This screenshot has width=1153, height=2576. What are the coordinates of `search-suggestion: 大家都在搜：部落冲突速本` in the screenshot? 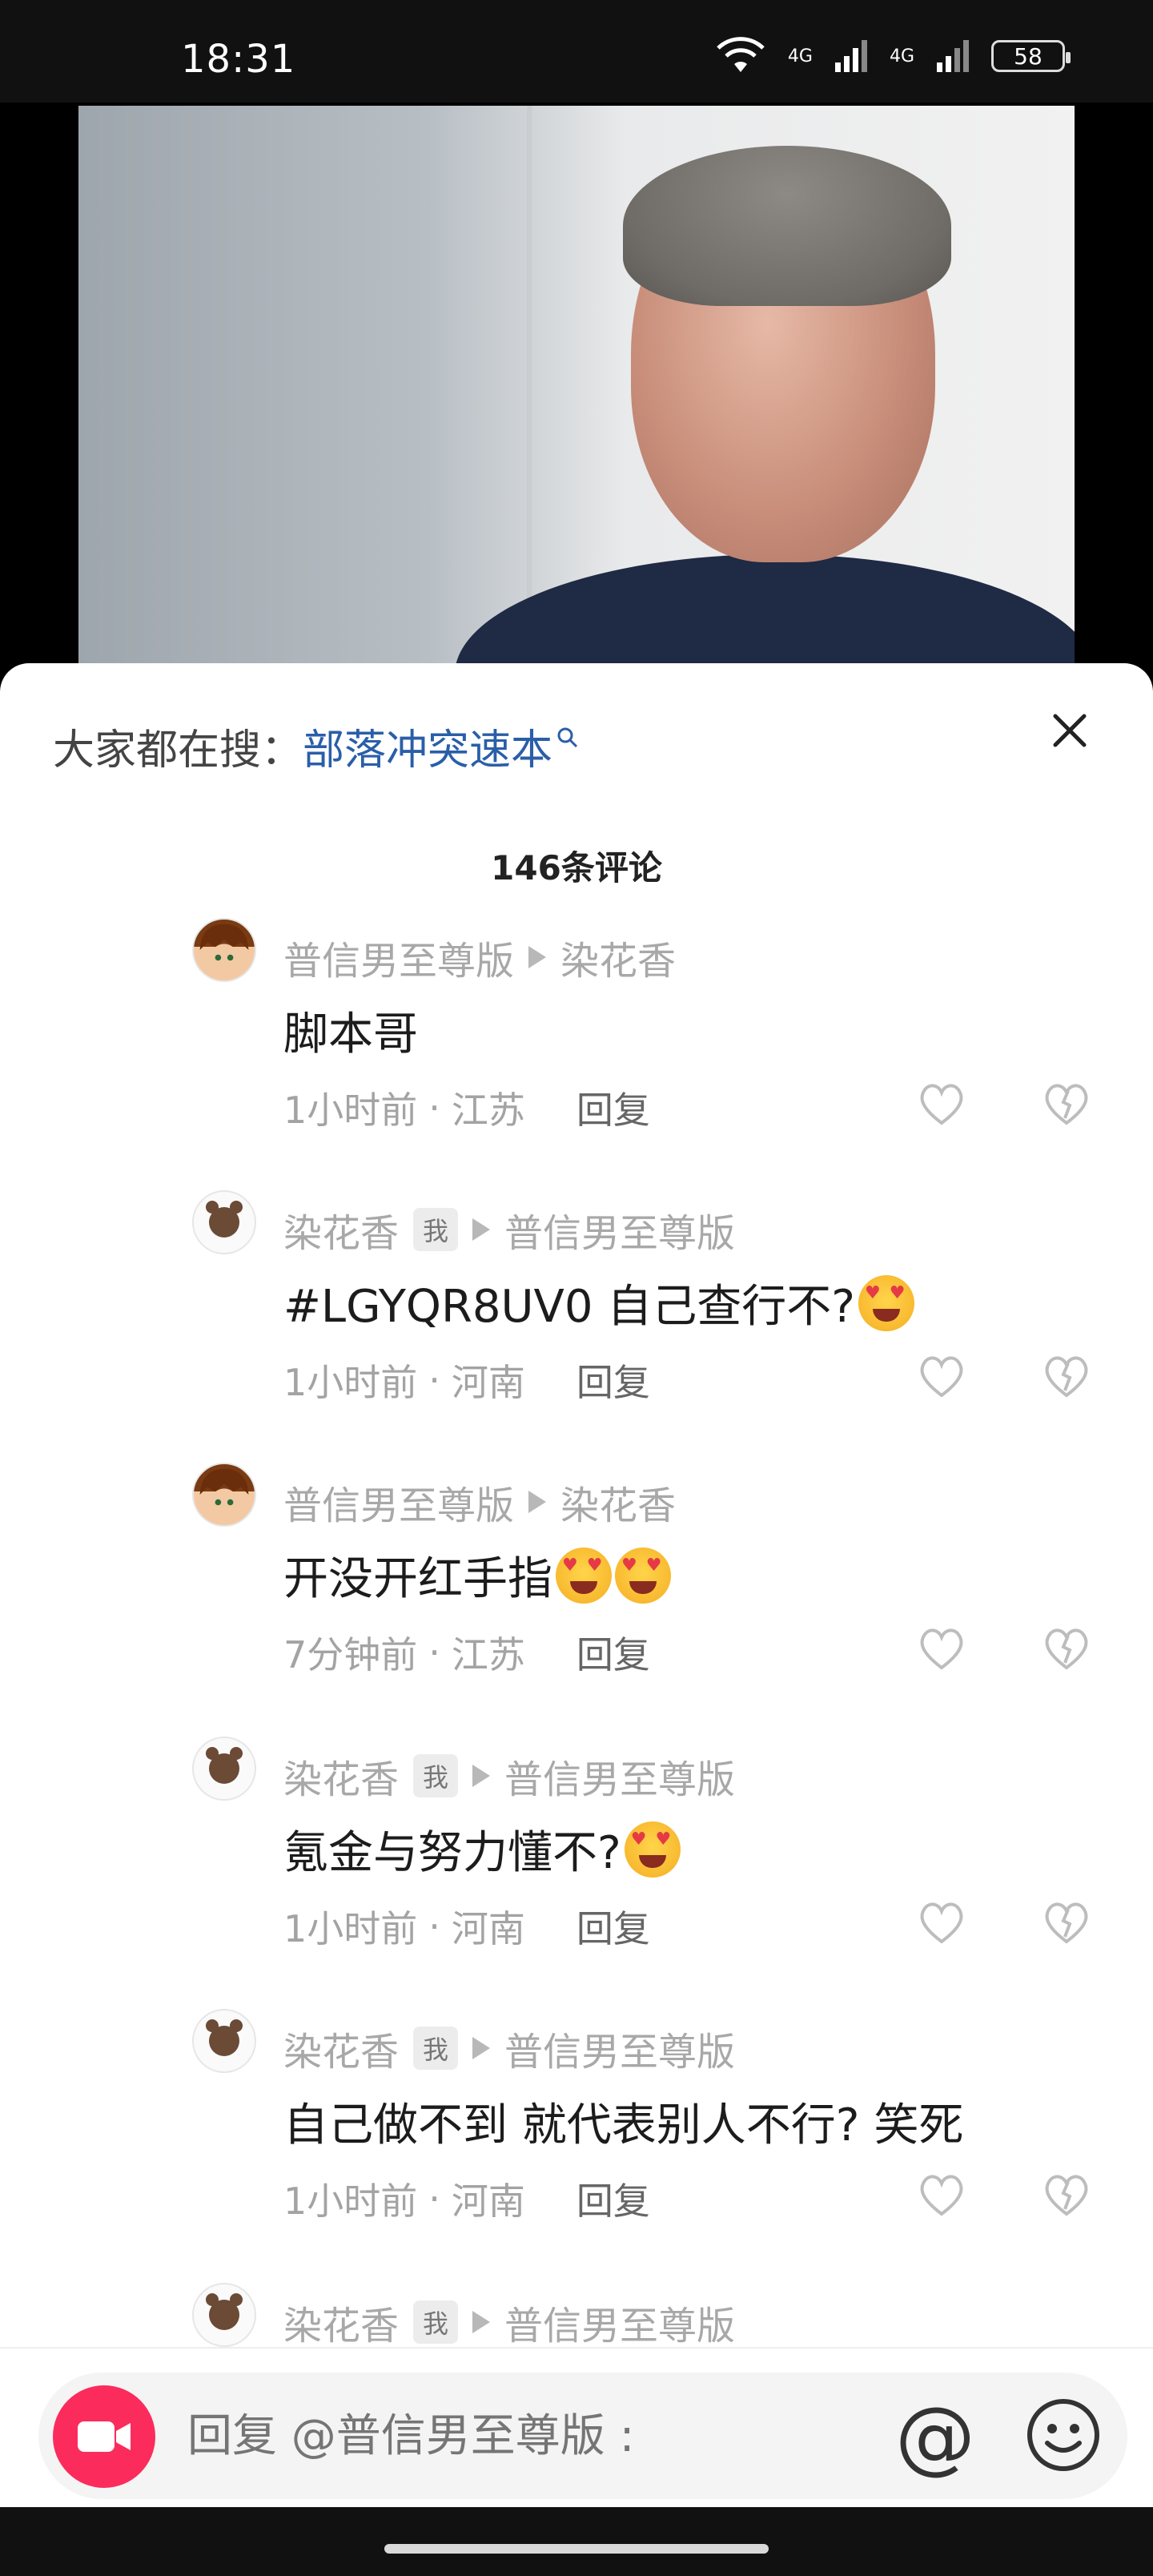 It's located at (316, 746).